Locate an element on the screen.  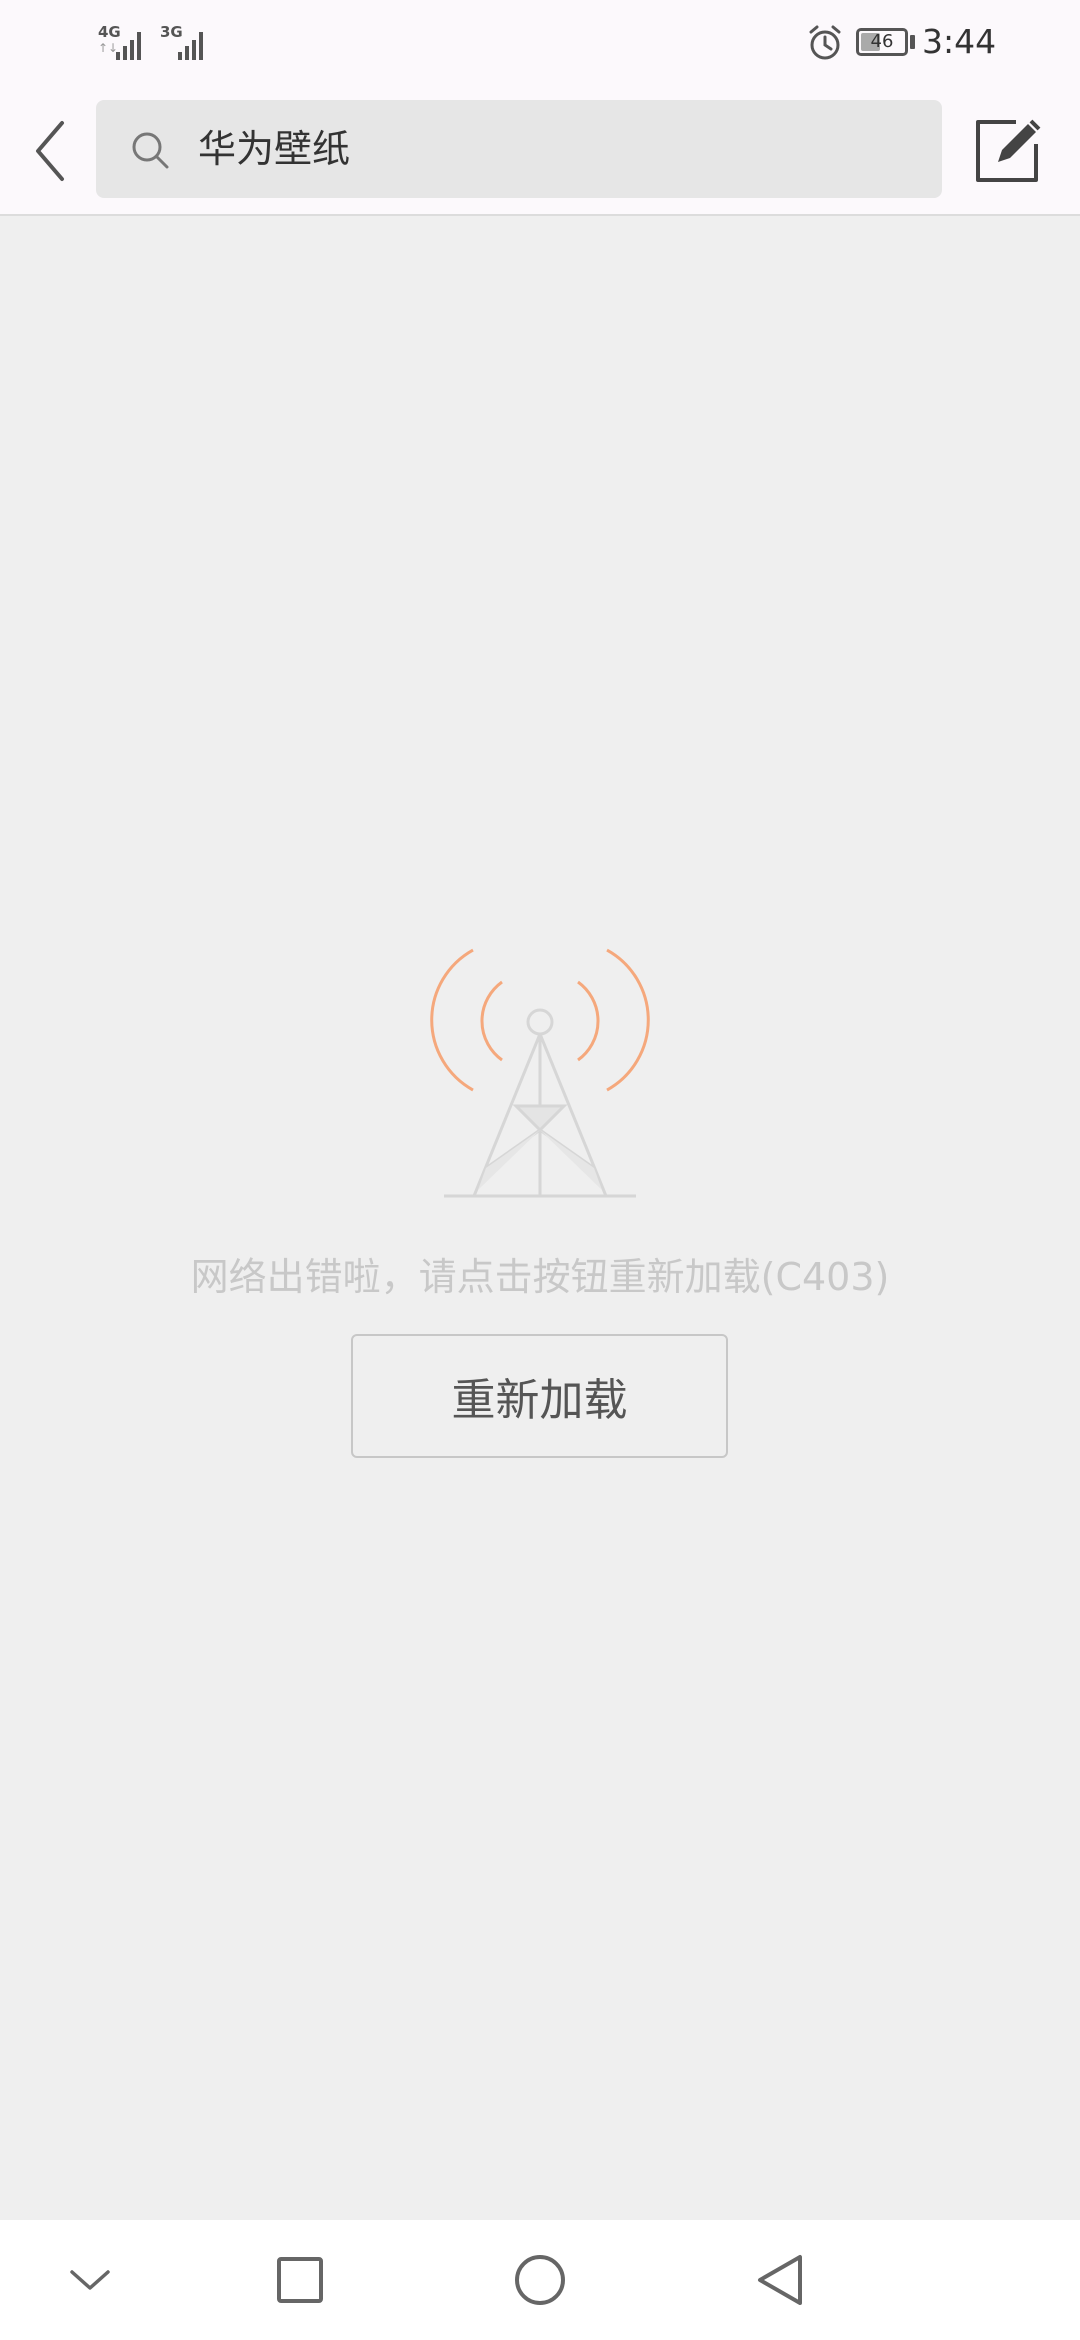
signal-tower-icon is located at coordinates (540, 1073).